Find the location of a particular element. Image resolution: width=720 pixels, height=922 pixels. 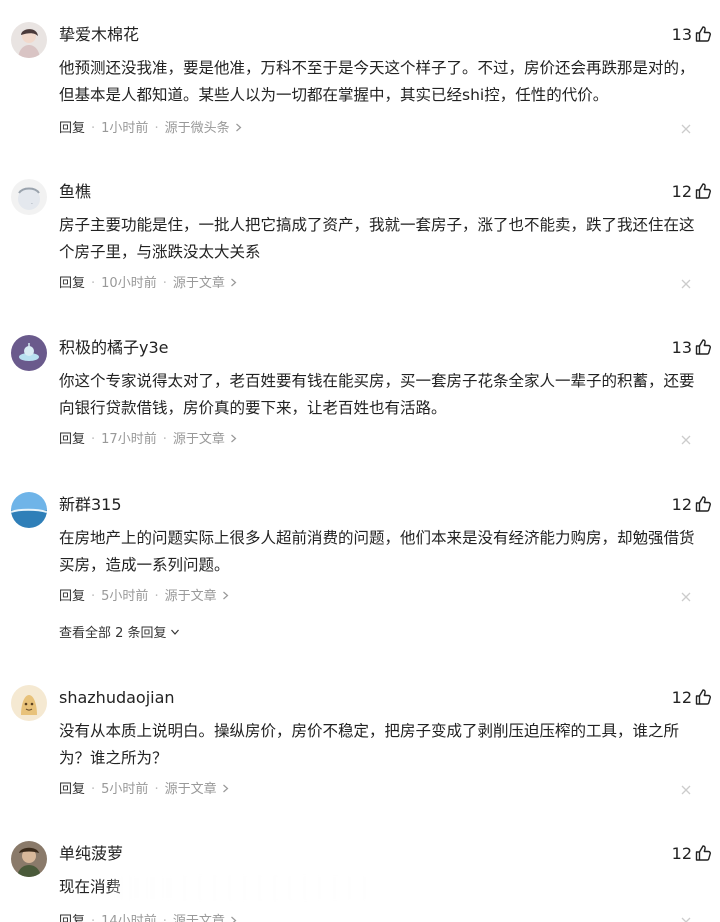

view-all-replies: 查看全部 2 条回复 is located at coordinates (119, 634).